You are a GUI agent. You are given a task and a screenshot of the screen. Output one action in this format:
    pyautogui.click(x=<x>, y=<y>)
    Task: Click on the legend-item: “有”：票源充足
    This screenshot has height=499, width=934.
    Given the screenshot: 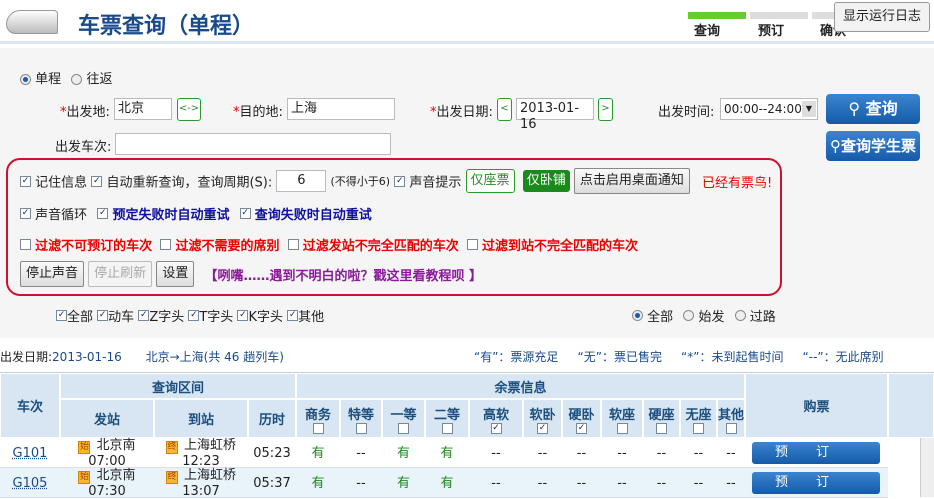 What is the action you would take?
    pyautogui.click(x=516, y=357)
    